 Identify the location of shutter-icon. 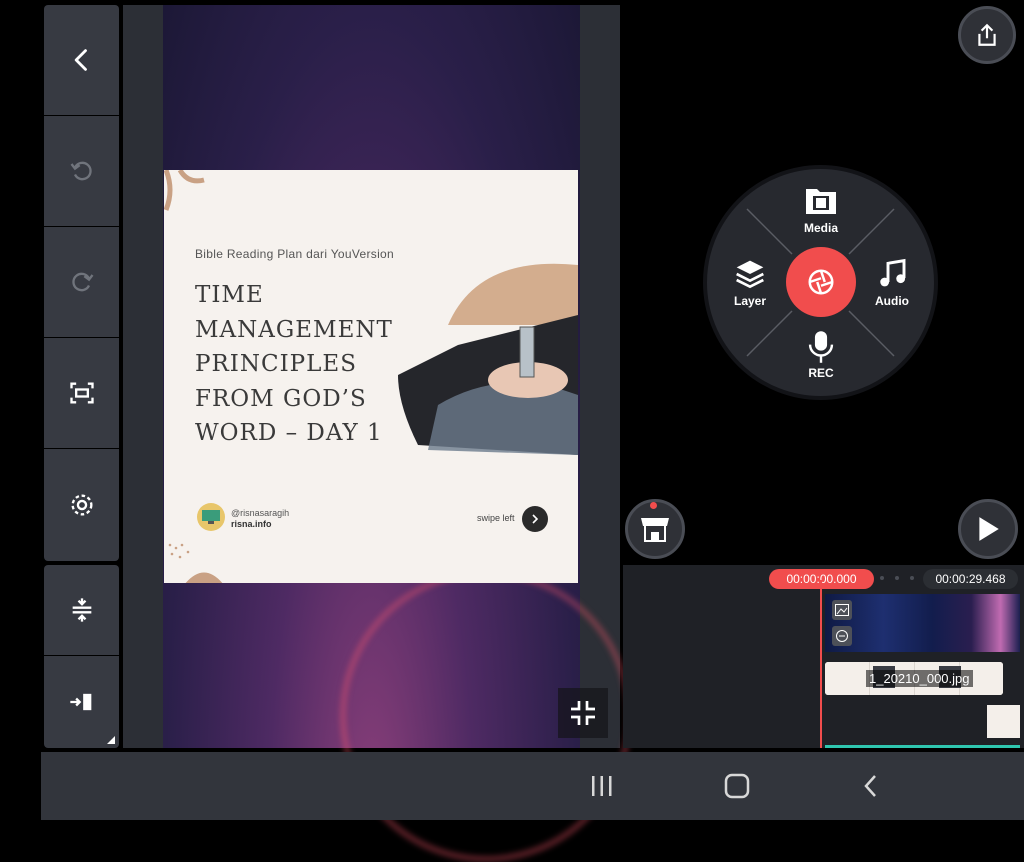
(821, 282).